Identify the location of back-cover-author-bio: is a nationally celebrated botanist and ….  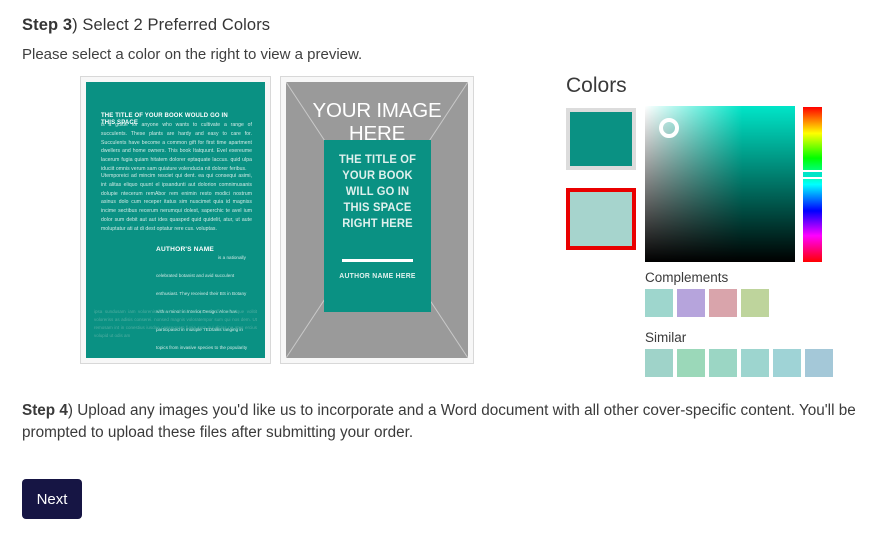
(202, 302).